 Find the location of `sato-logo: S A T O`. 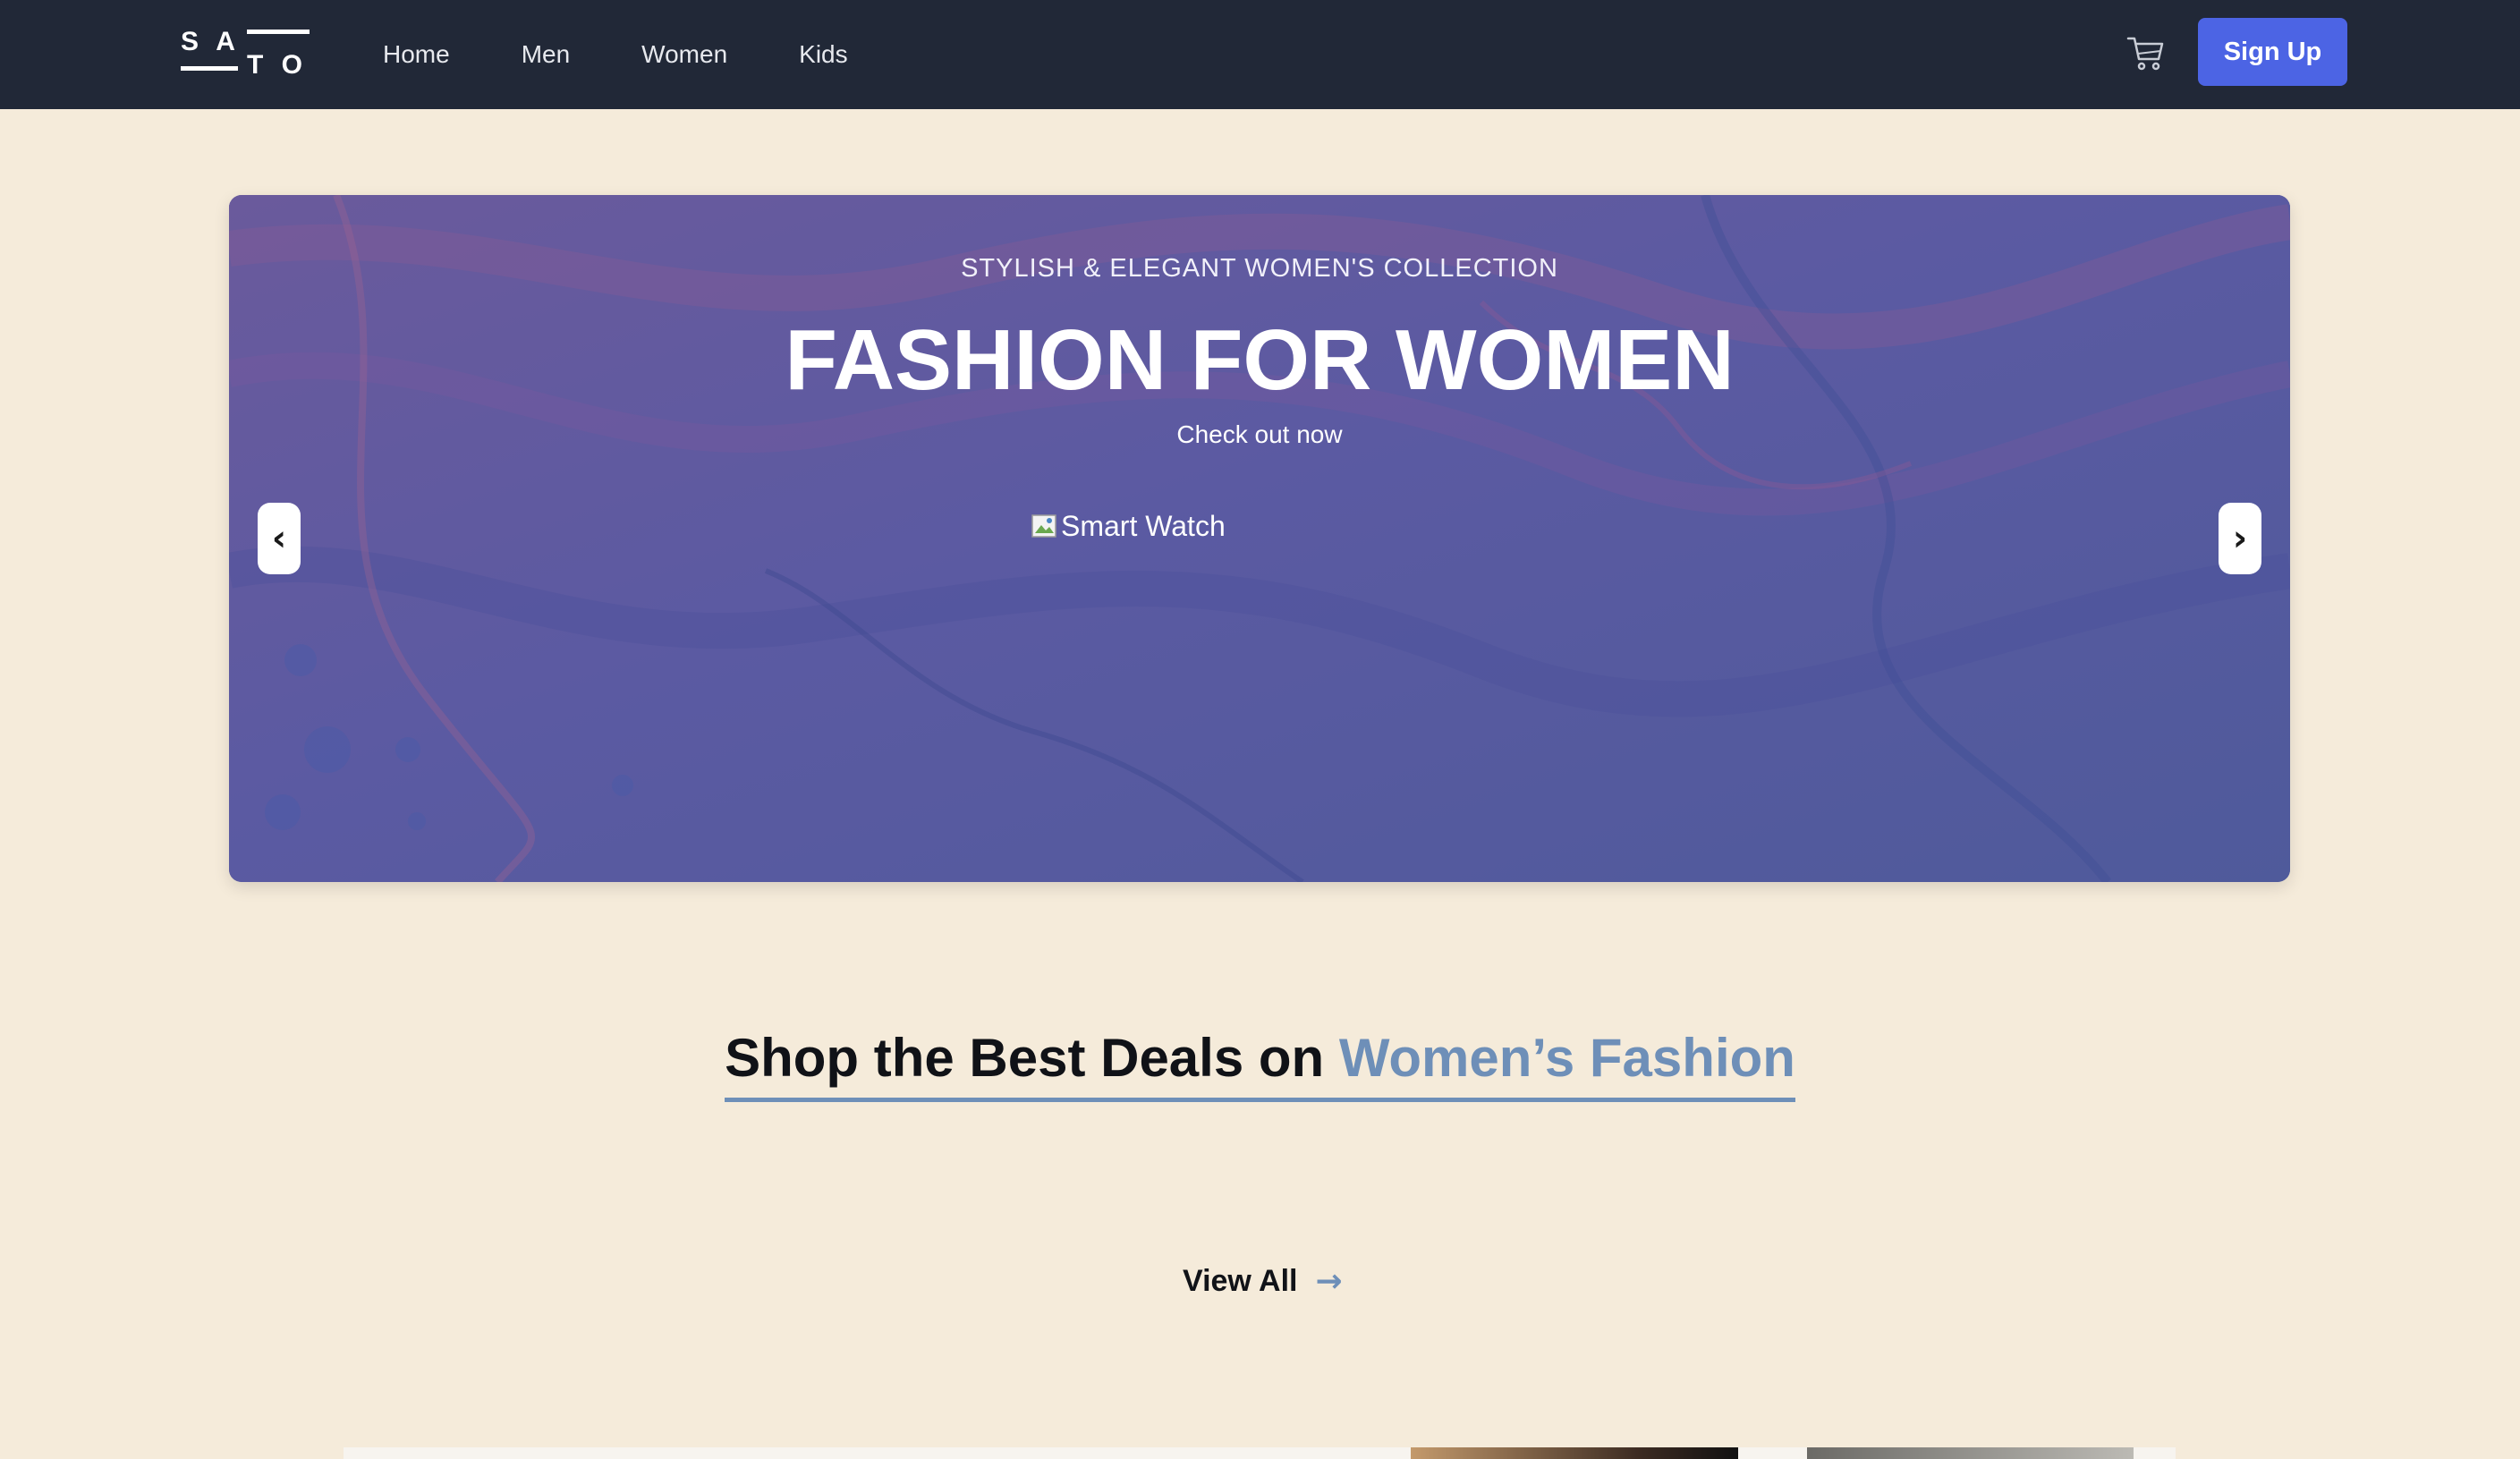

sato-logo: S A T O is located at coordinates (246, 52).